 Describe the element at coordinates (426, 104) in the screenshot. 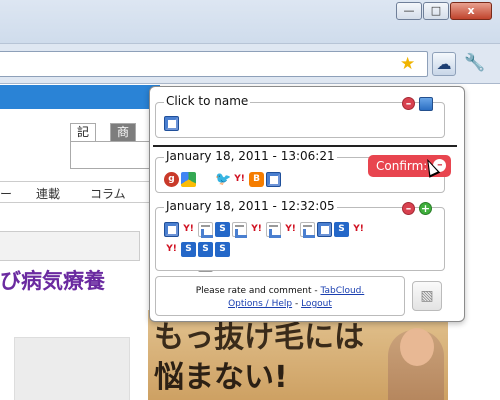

I see `save-icon` at that location.